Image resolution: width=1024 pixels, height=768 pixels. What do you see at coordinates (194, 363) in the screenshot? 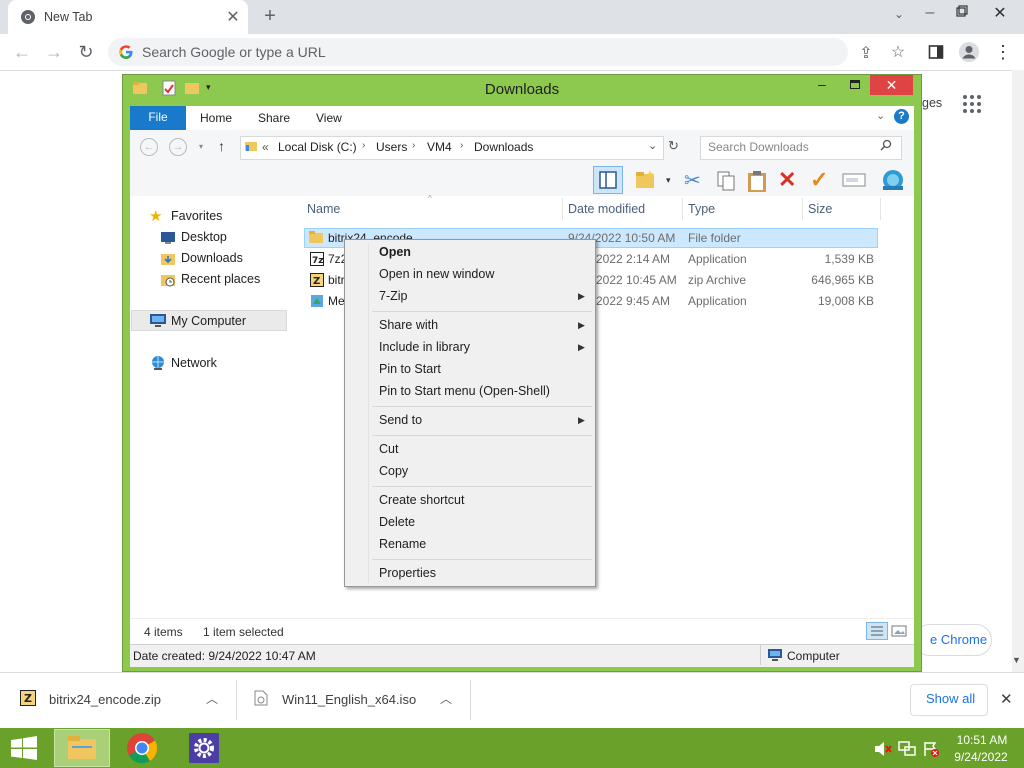
I see `nav-network: Network` at bounding box center [194, 363].